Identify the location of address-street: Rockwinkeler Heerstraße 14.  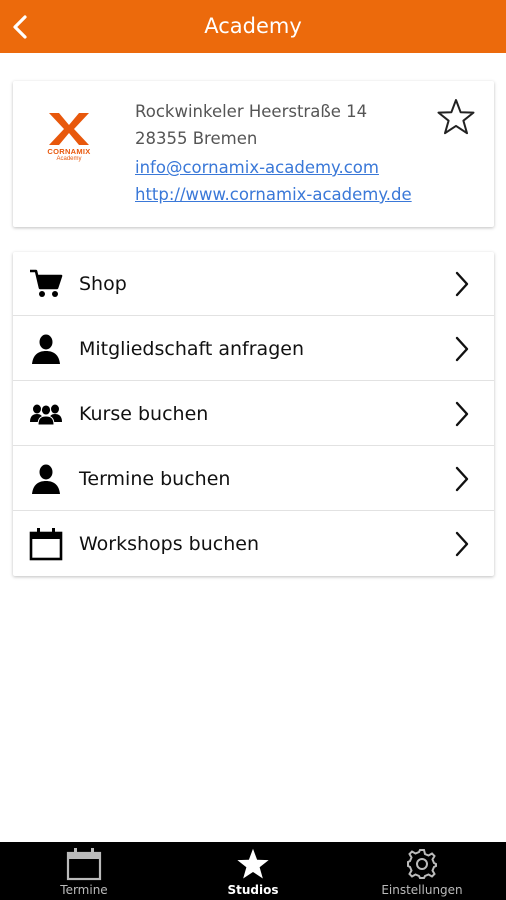
(251, 111).